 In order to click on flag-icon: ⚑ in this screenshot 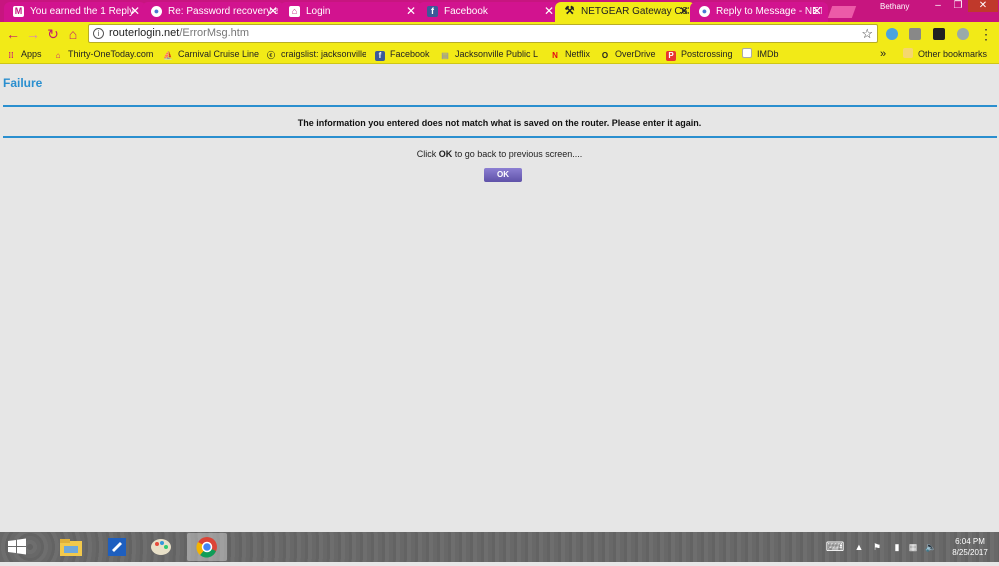, I will do `click(877, 547)`.